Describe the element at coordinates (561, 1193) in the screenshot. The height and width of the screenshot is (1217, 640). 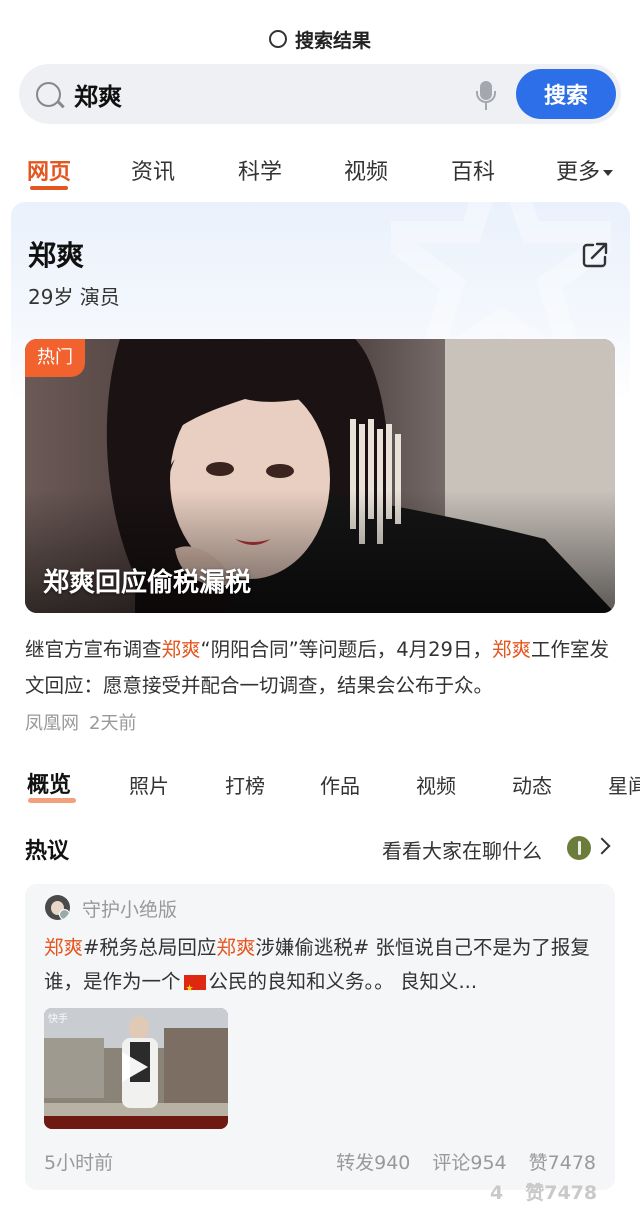
I see `ghost-likes: 赞7478` at that location.